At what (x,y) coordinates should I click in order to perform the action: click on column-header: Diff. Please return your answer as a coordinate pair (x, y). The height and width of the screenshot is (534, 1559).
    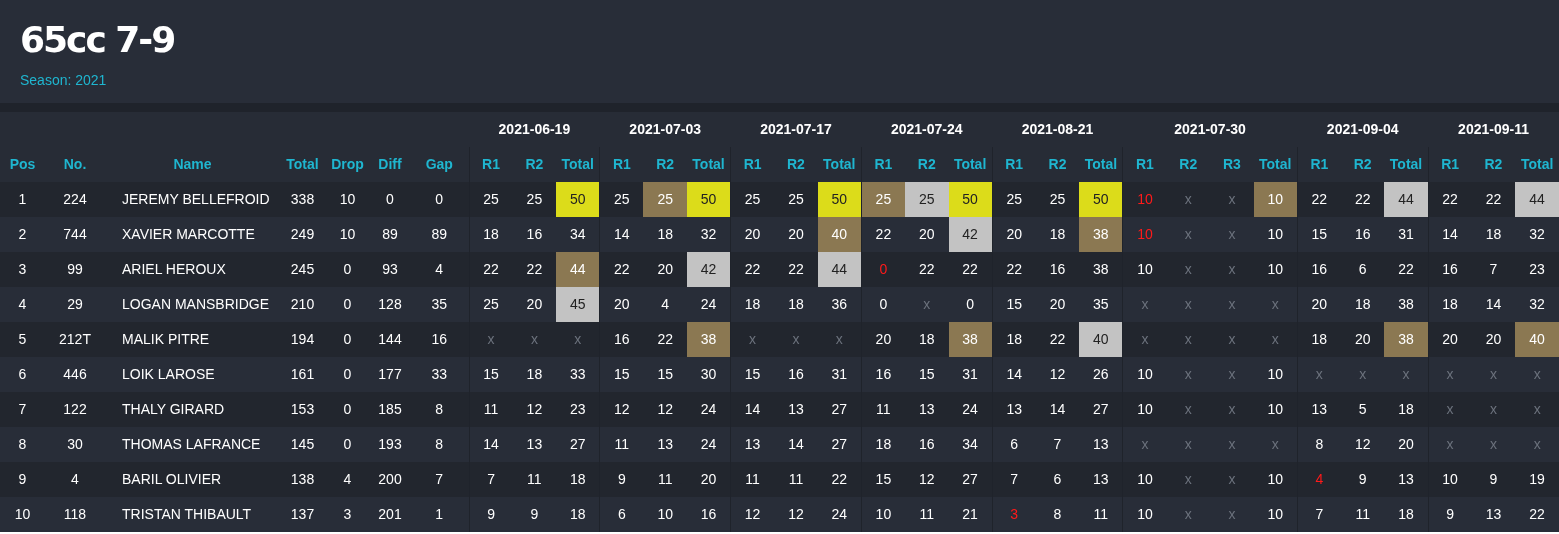
    Looking at the image, I should click on (390, 164).